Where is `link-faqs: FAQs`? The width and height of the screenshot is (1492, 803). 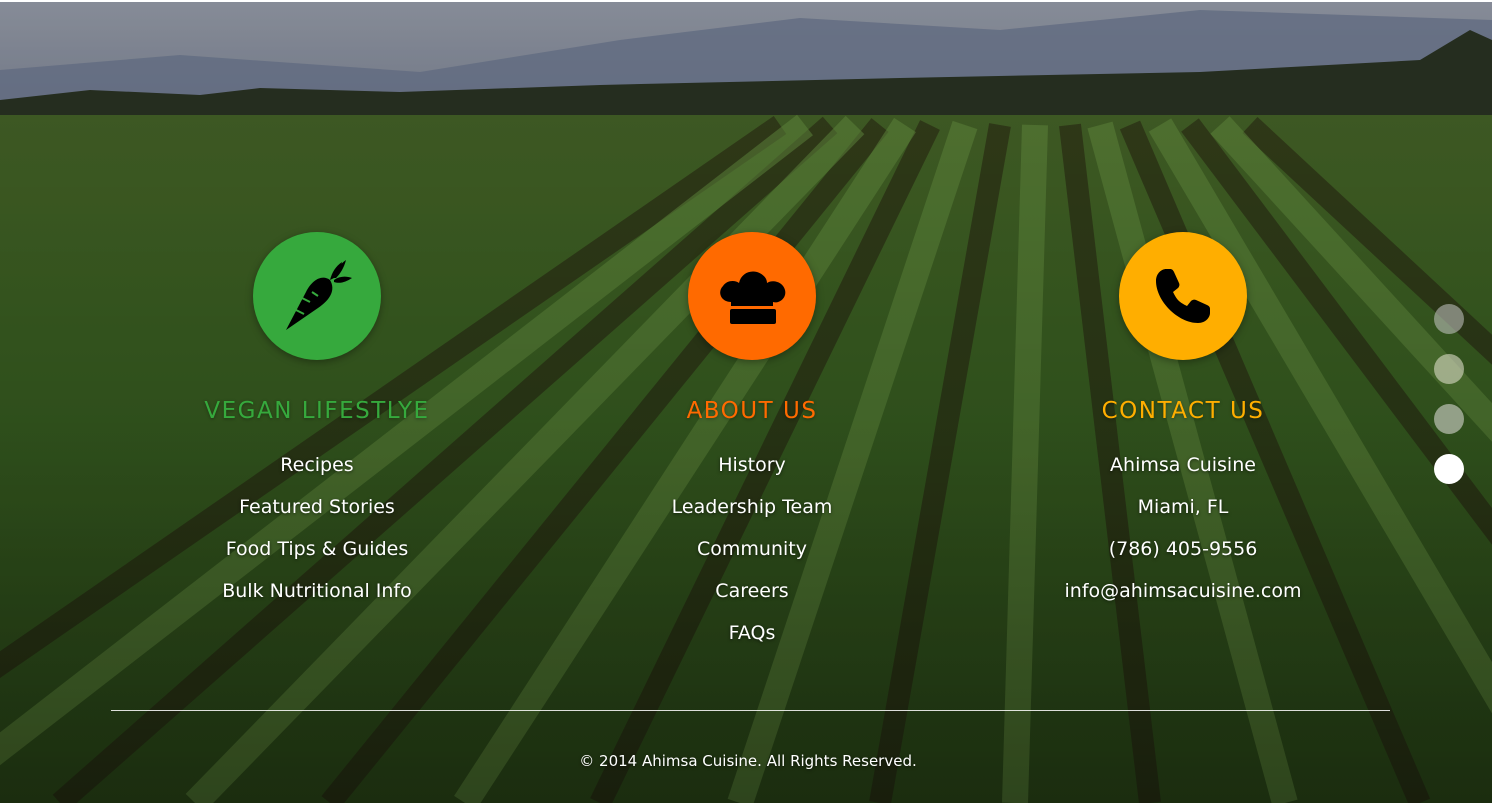
link-faqs: FAQs is located at coordinates (752, 633).